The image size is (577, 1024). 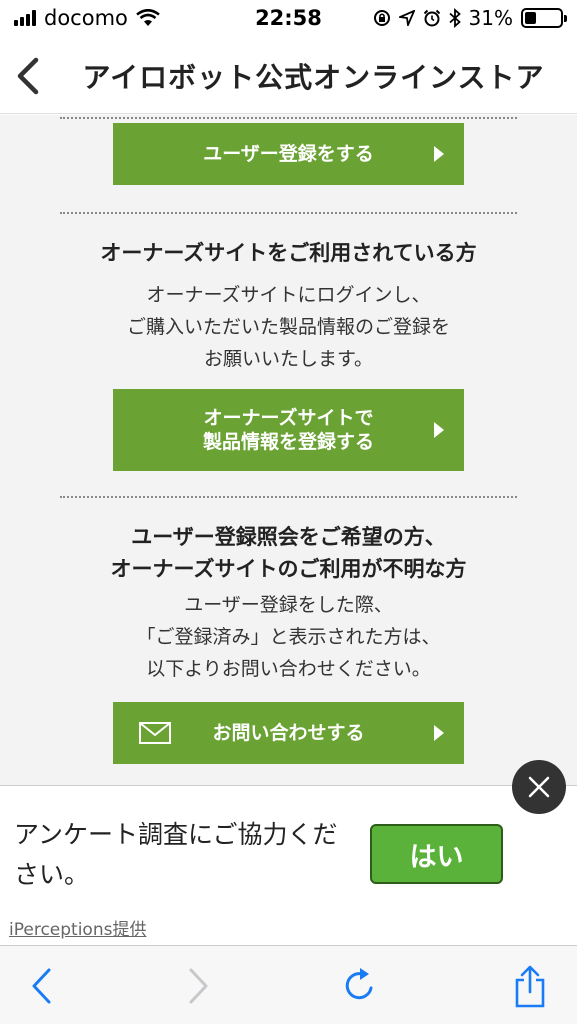 What do you see at coordinates (176, 834) in the screenshot?
I see `survey-line: アンケート調査にご協力くだ` at bounding box center [176, 834].